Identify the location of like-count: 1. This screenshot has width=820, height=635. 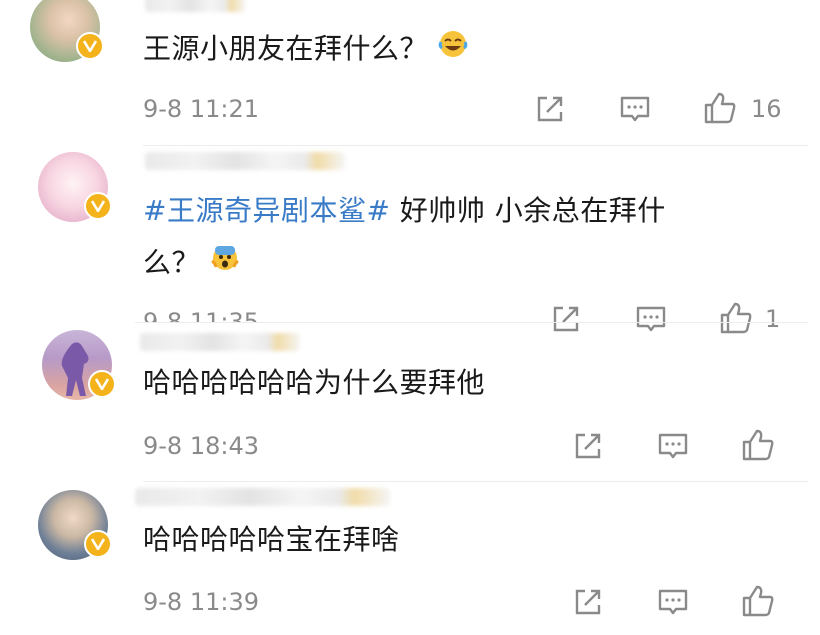
(773, 319).